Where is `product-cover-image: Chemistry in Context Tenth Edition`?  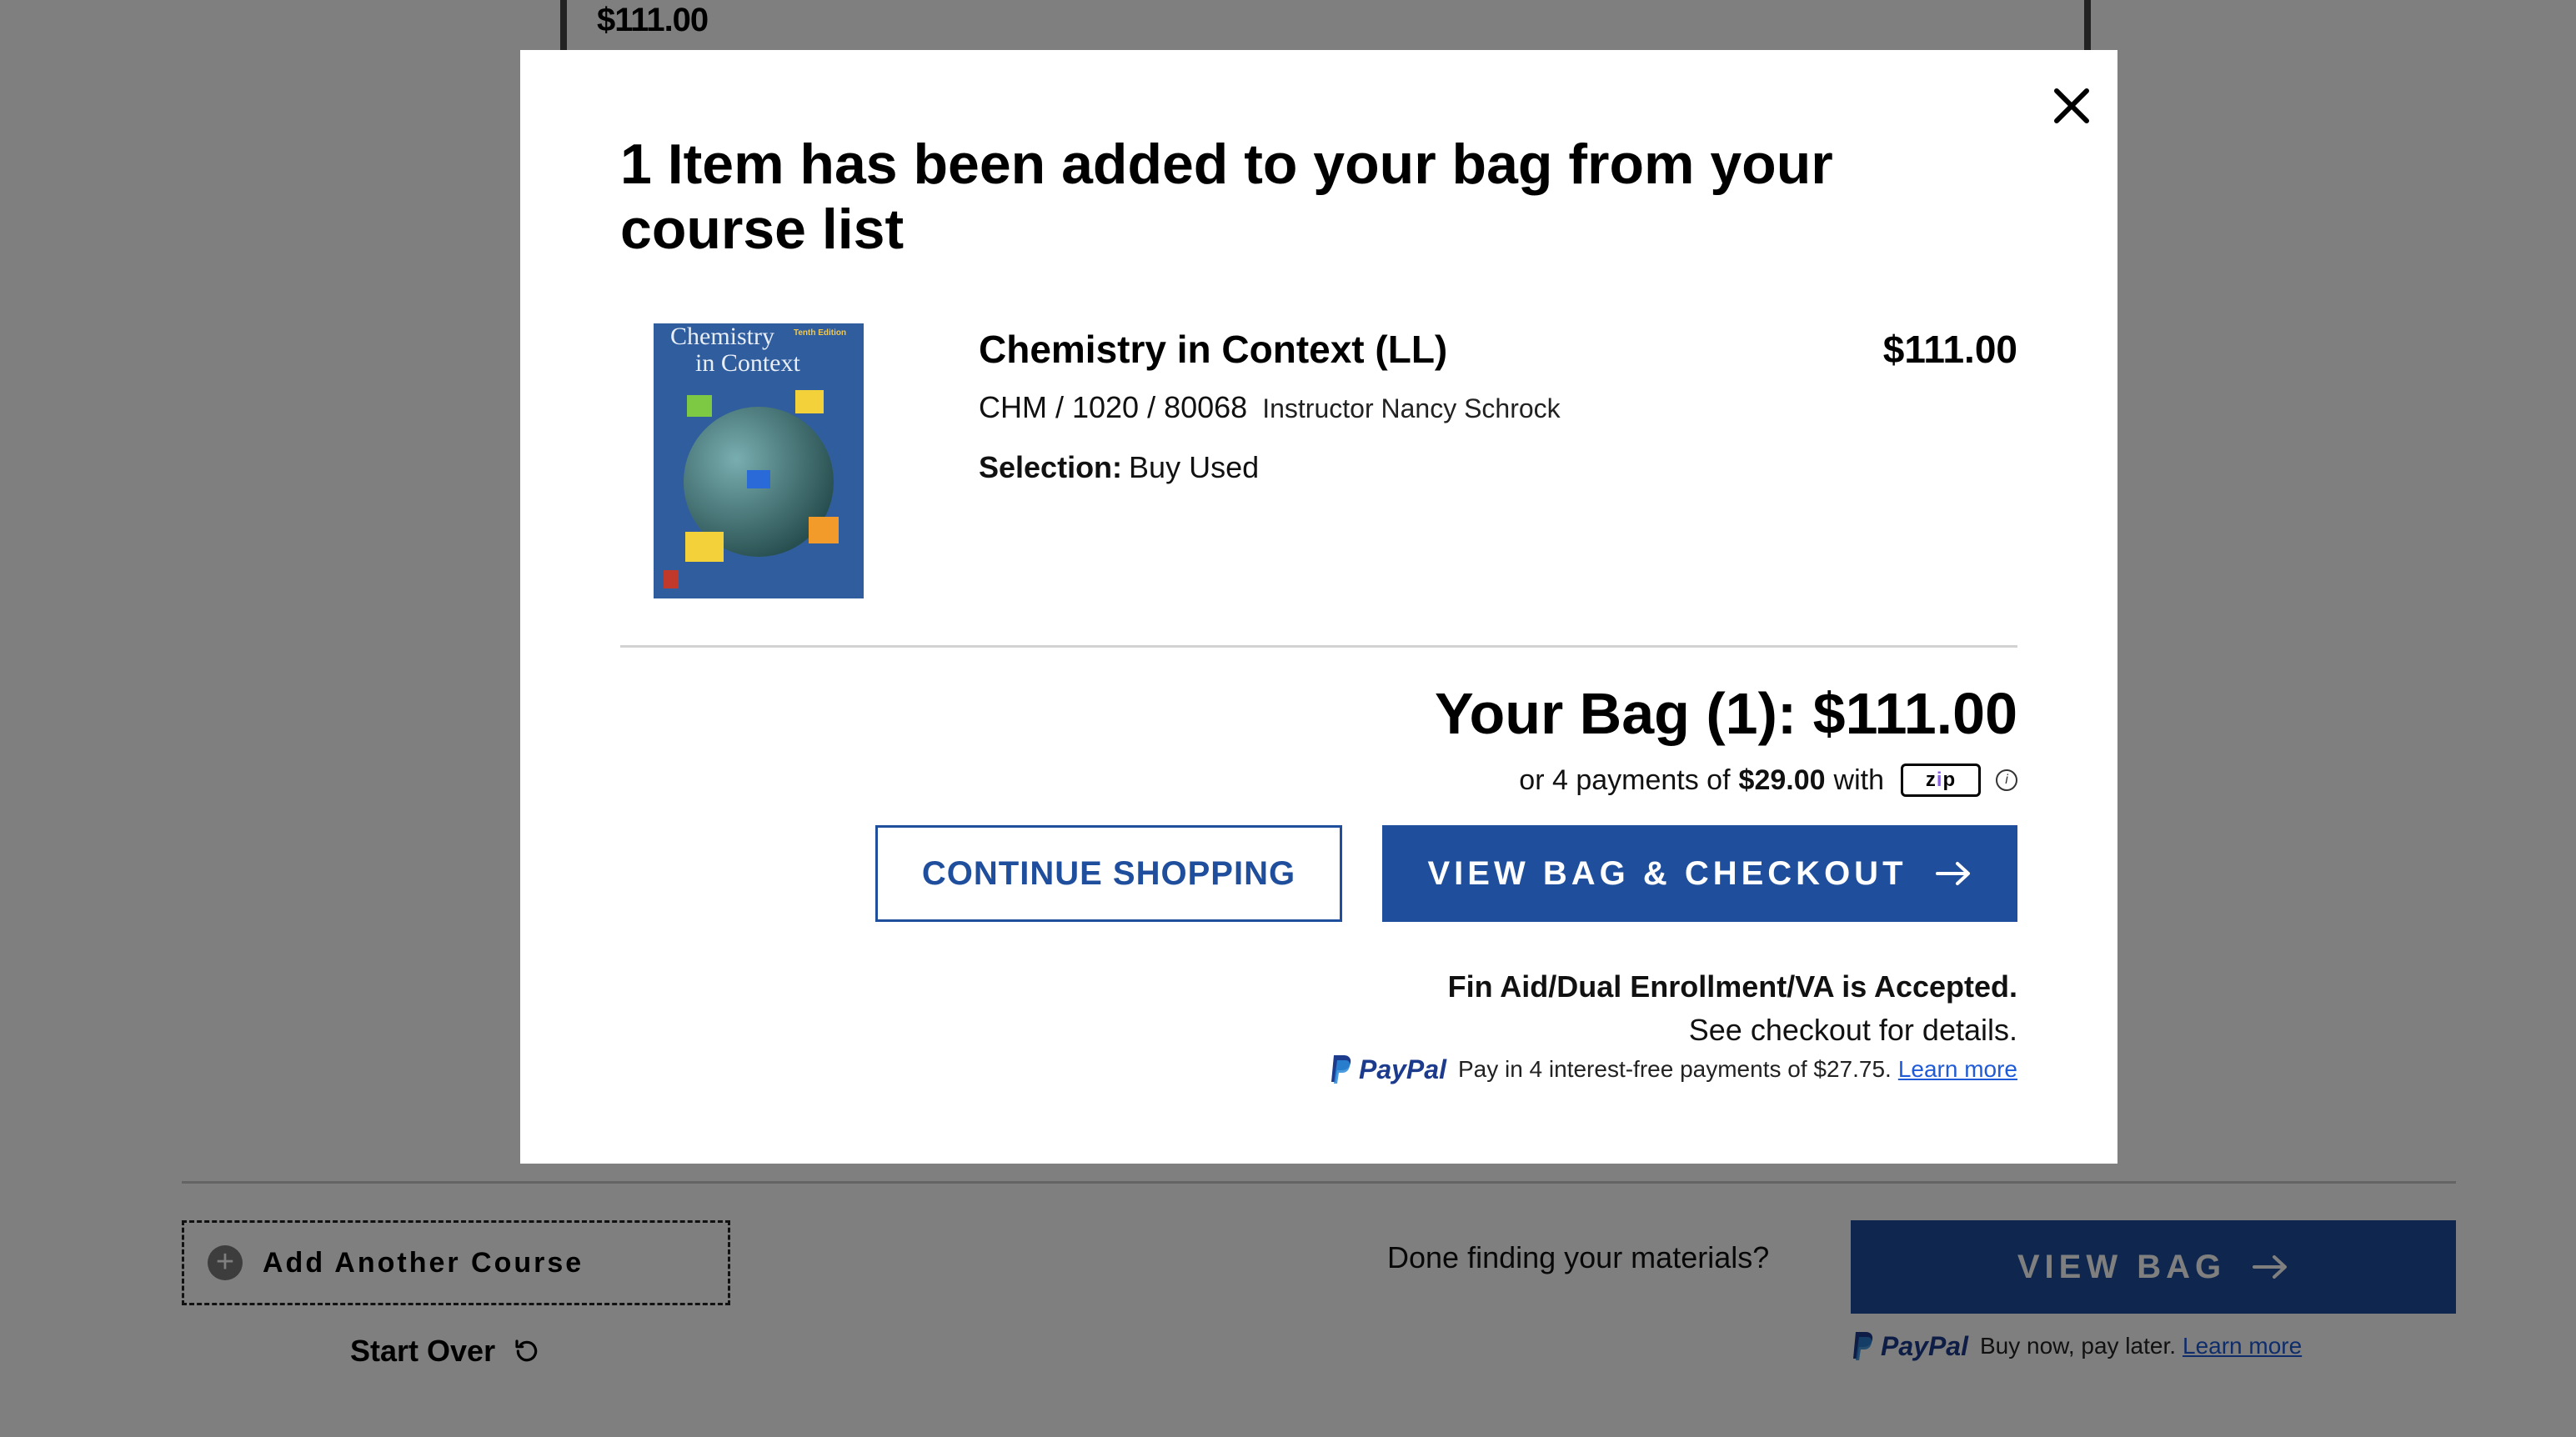 product-cover-image: Chemistry in Context Tenth Edition is located at coordinates (759, 461).